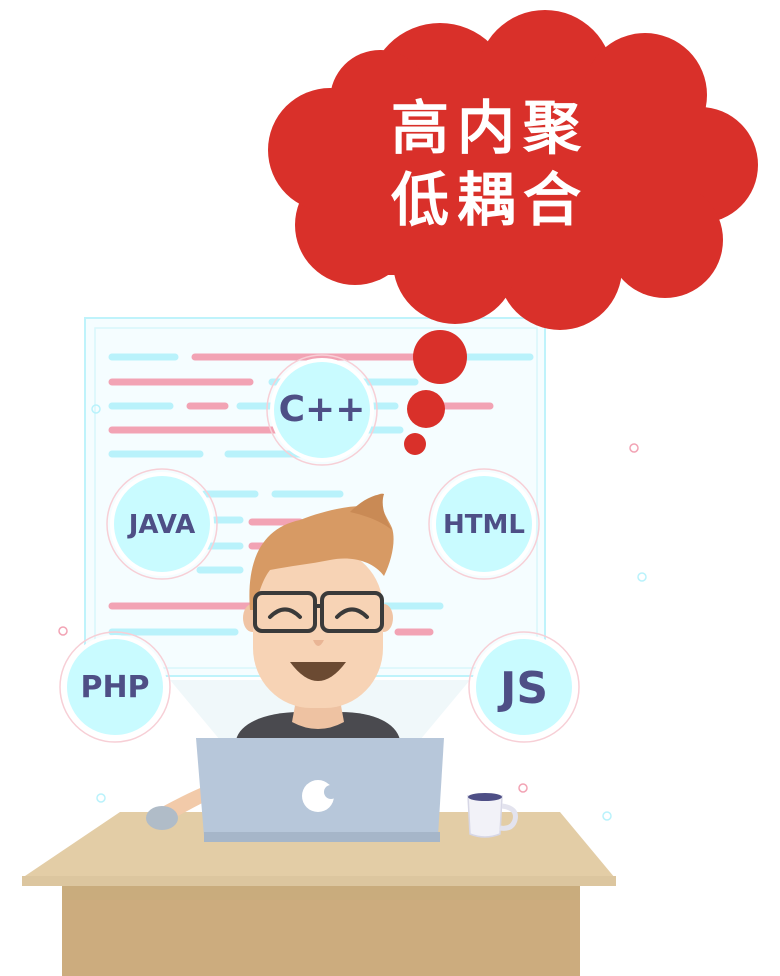 Image resolution: width=780 pixels, height=976 pixels. What do you see at coordinates (115, 687) in the screenshot?
I see `badge-php-label: PHP` at bounding box center [115, 687].